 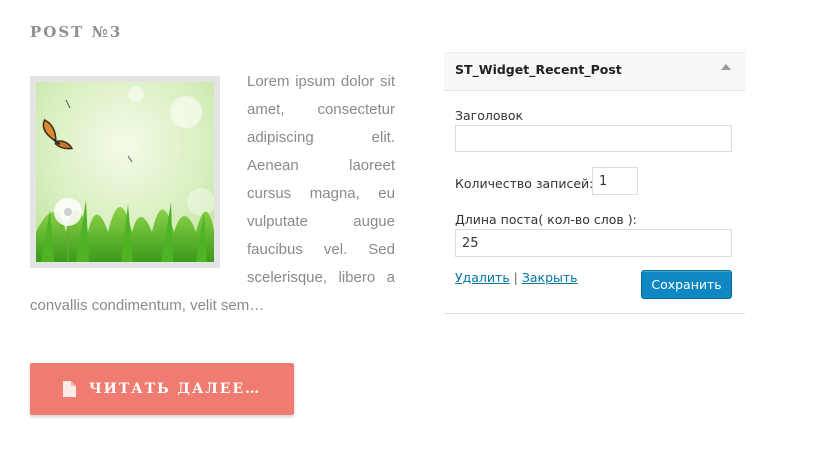 I want to click on heading-input, so click(x=593, y=138).